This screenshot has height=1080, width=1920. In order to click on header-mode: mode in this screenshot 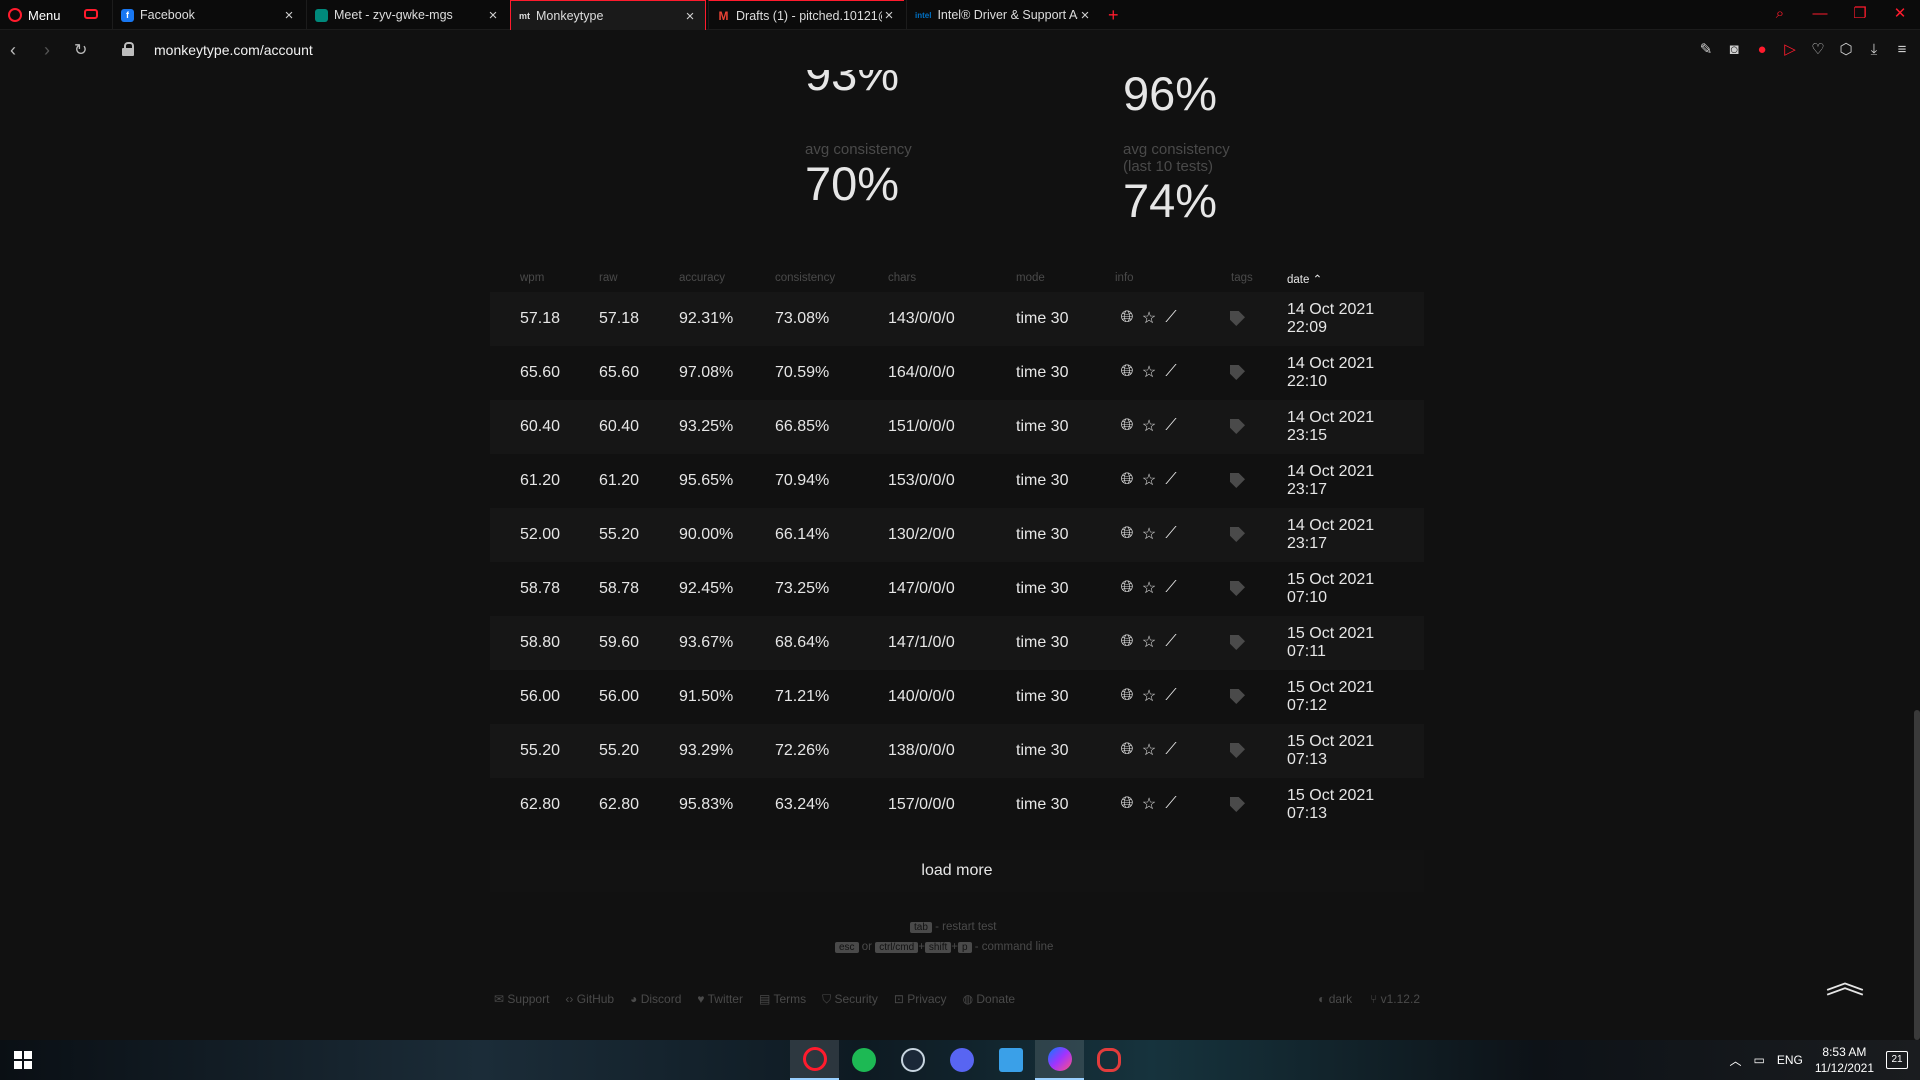, I will do `click(1030, 278)`.